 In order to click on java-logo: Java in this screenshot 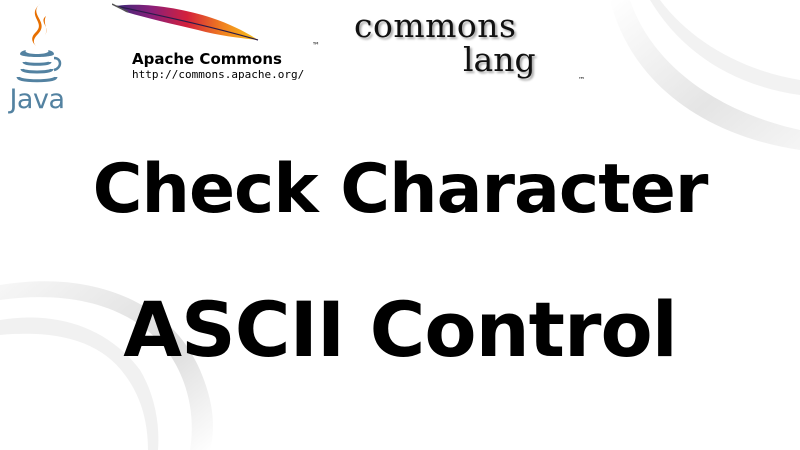, I will do `click(37, 61)`.